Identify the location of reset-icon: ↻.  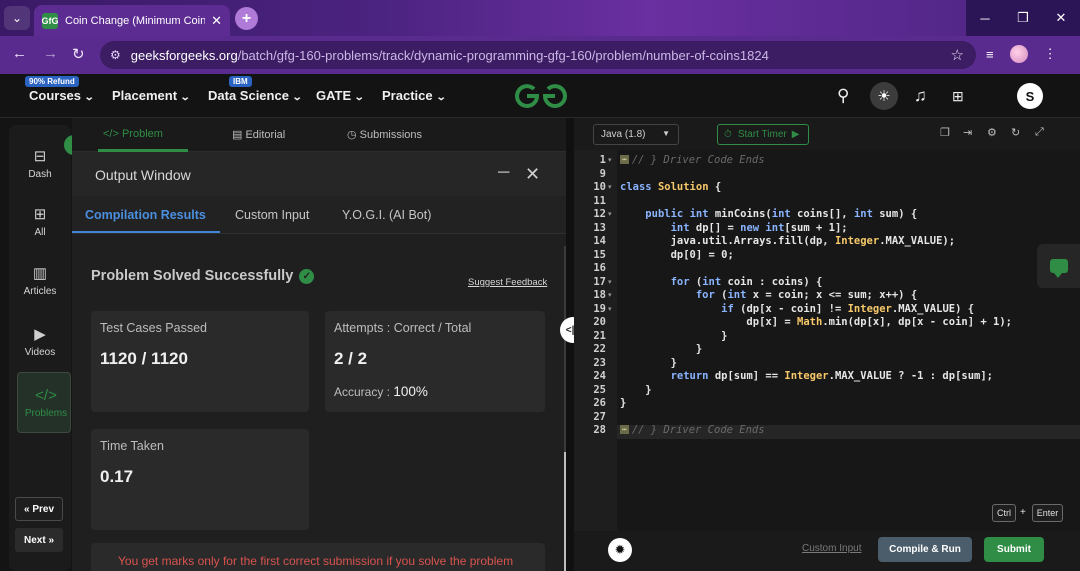
(1015, 132).